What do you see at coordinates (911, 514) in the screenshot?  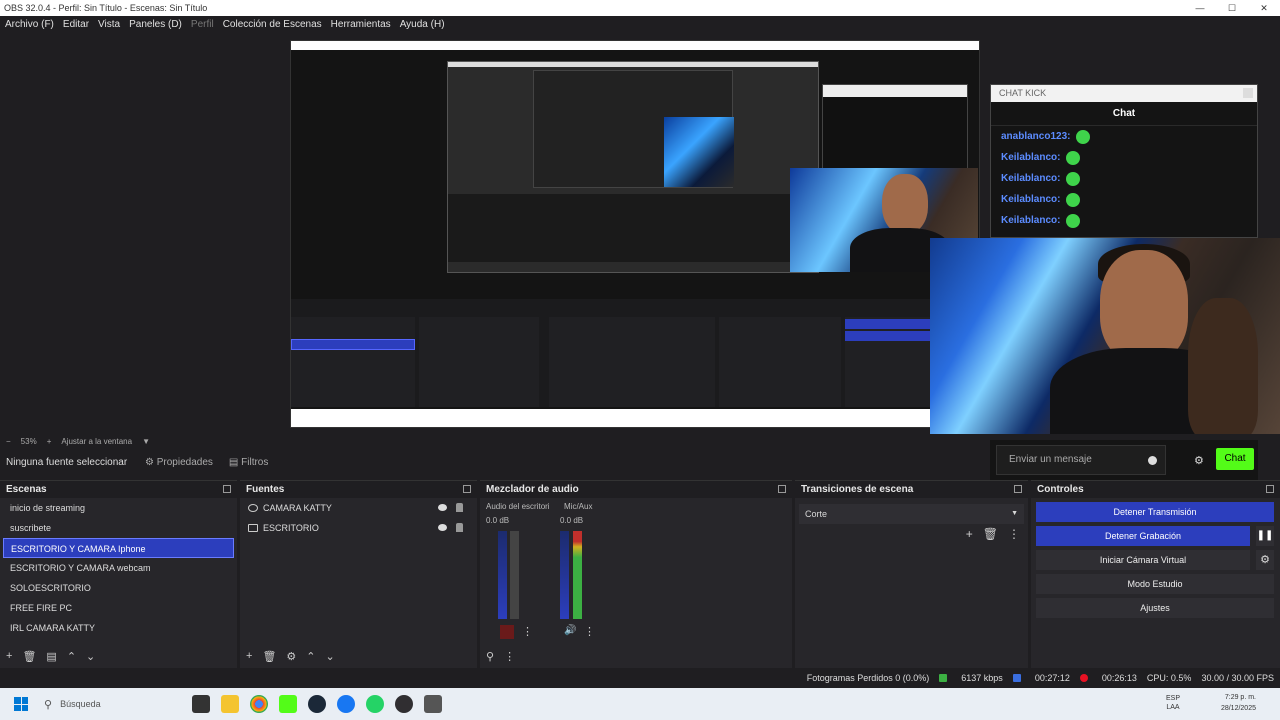 I see `transition-select: Corte ▼` at bounding box center [911, 514].